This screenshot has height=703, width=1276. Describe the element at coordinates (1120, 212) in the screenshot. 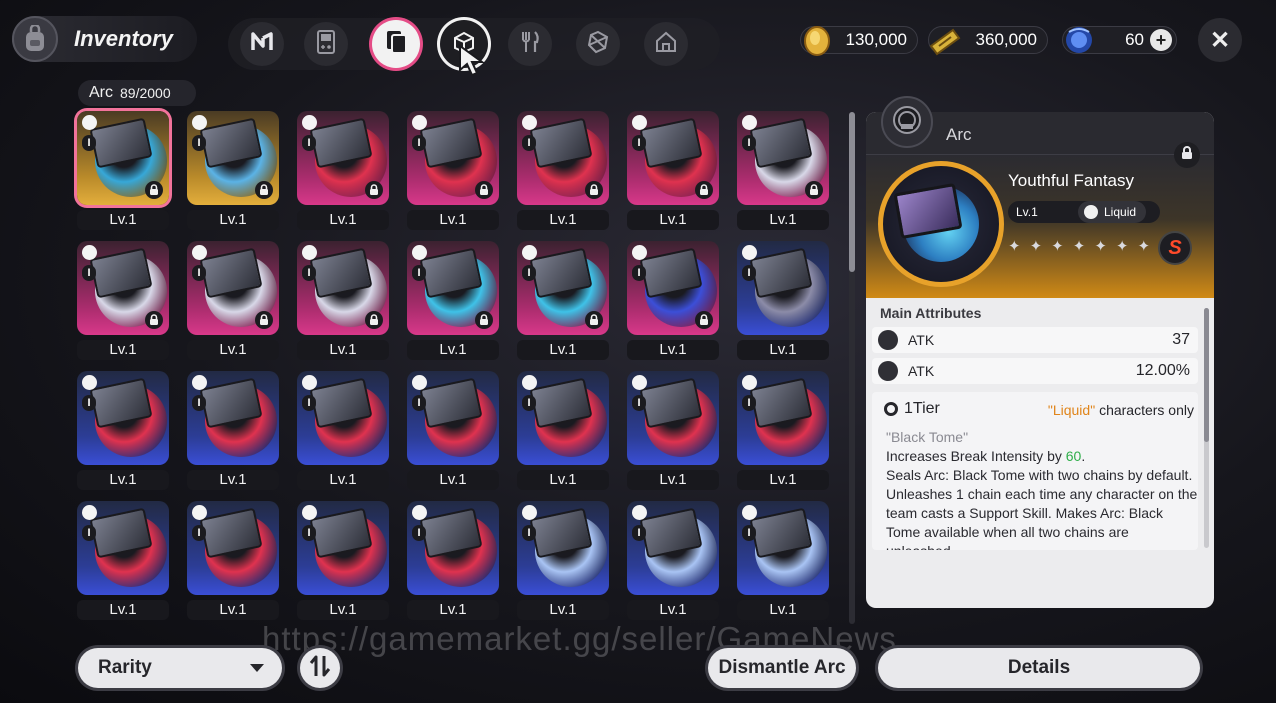

I see `element-name: Liquid` at that location.